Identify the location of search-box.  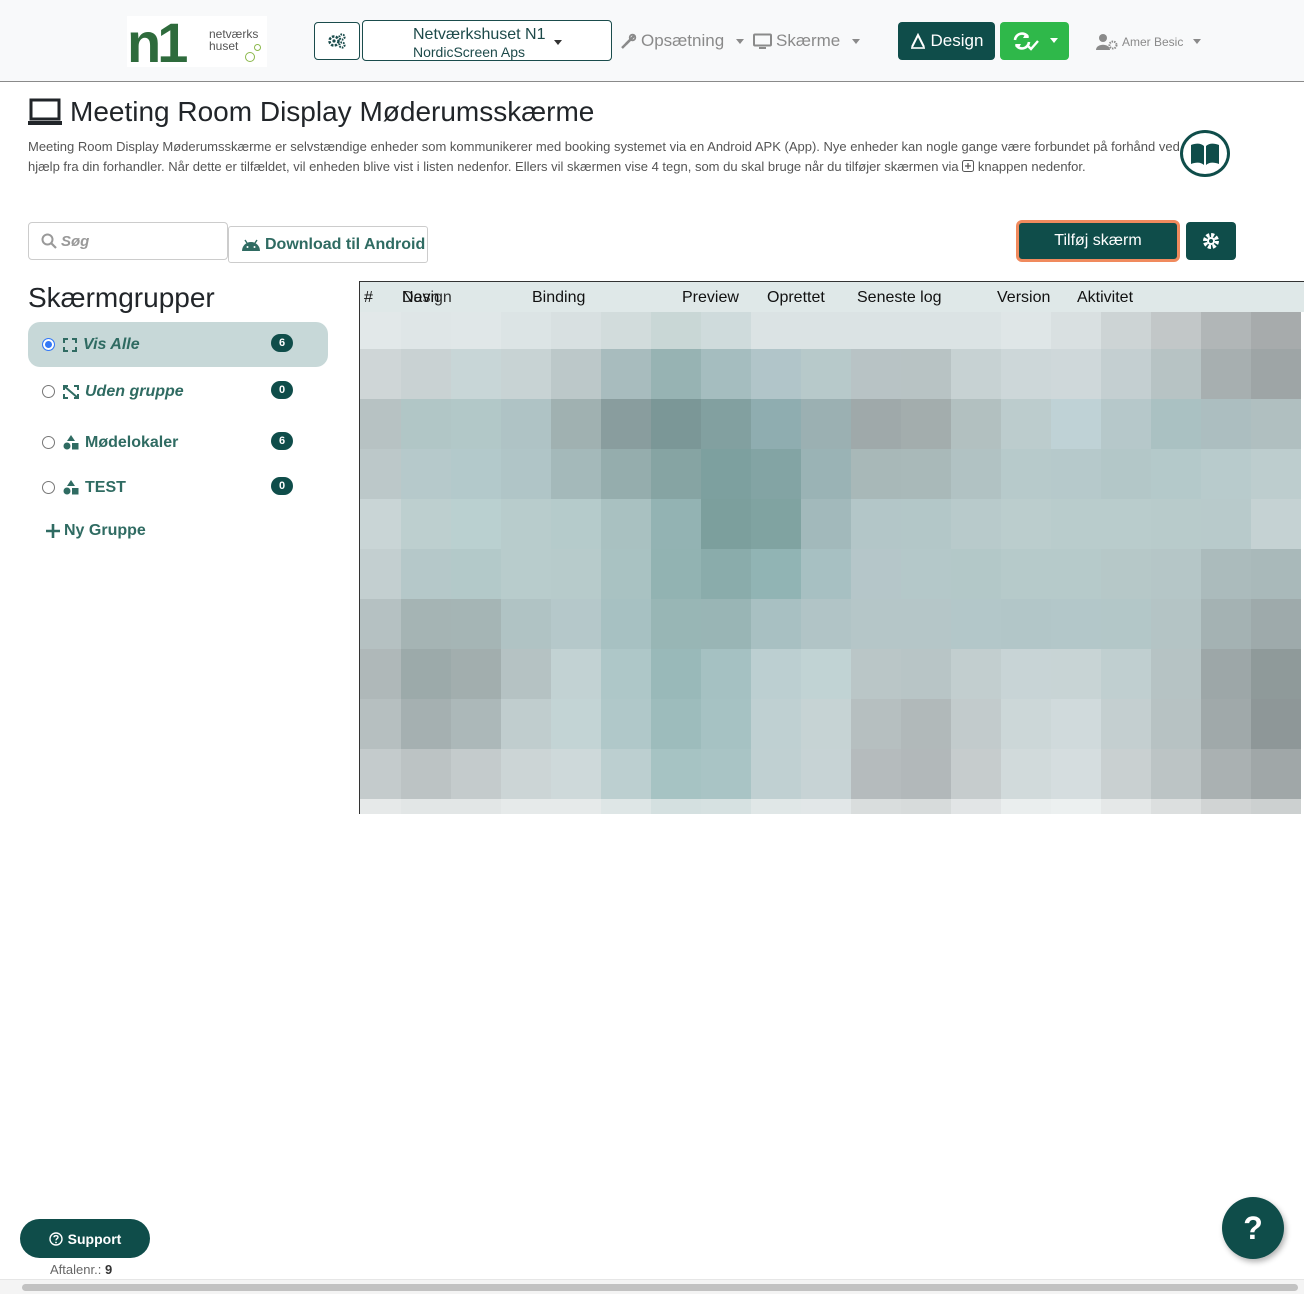
(128, 241).